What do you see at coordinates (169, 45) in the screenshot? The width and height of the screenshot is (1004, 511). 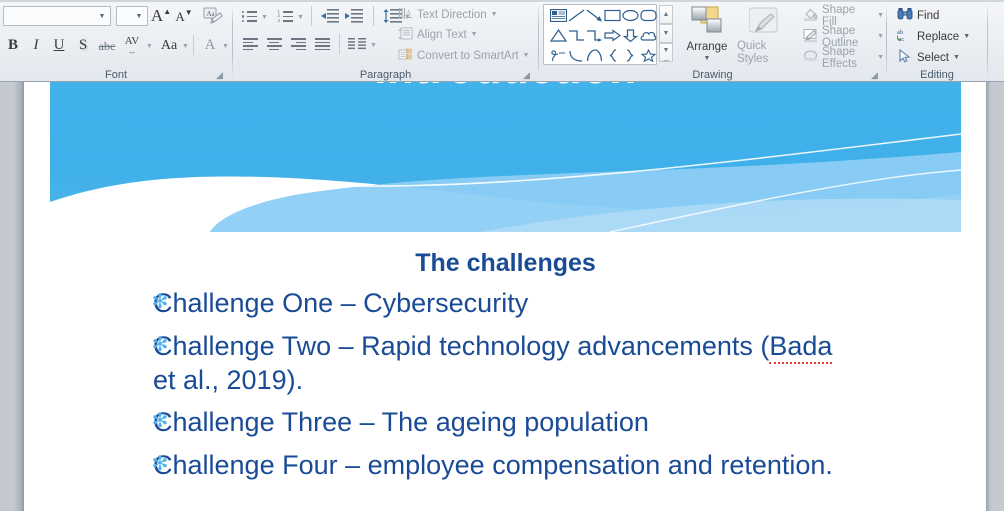 I see `change-case-button: Aa` at bounding box center [169, 45].